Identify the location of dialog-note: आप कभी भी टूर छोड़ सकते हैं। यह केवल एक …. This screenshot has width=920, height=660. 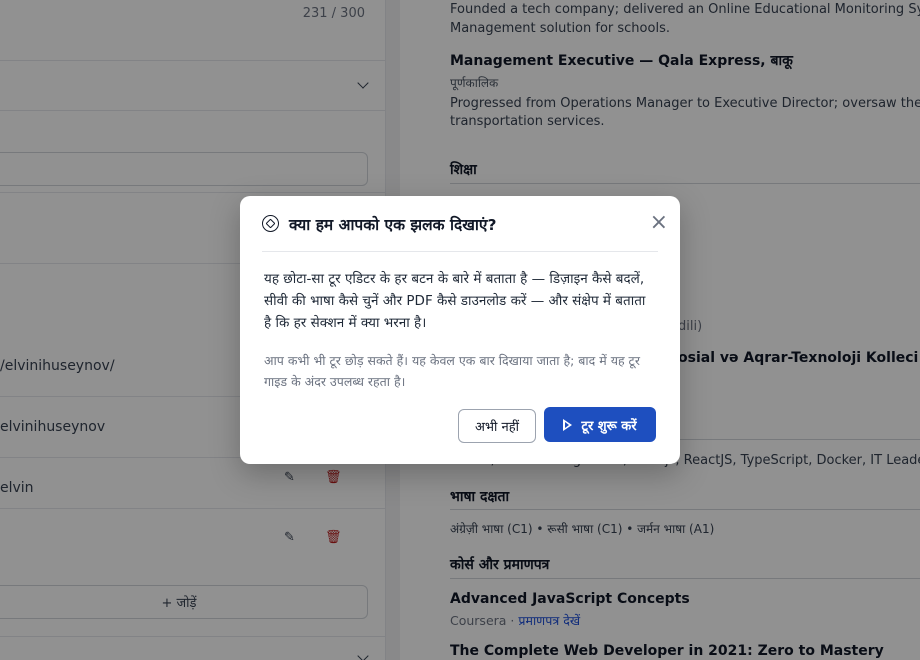
(452, 371).